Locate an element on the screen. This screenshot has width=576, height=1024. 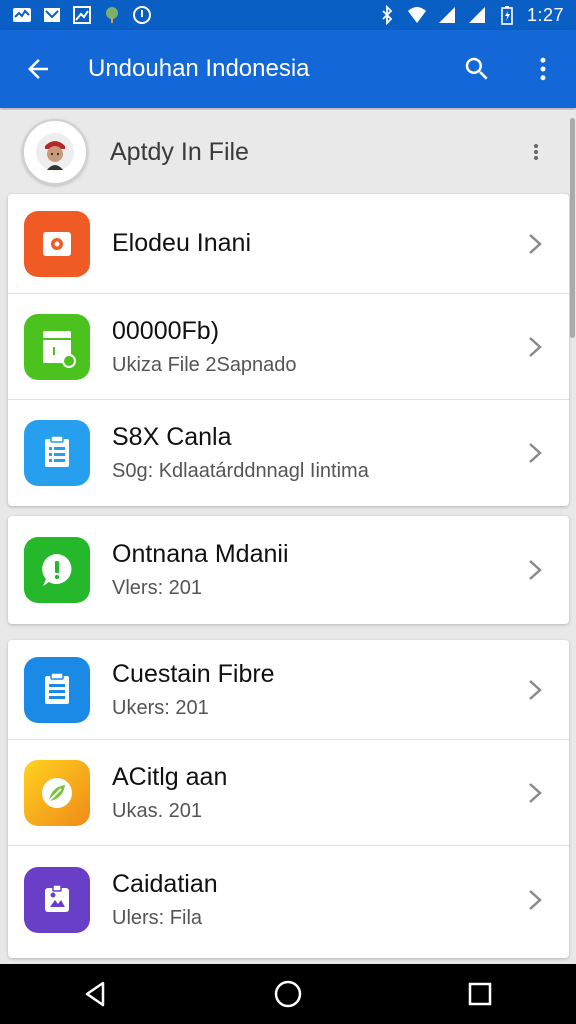
download-icon is located at coordinates (142, 15).